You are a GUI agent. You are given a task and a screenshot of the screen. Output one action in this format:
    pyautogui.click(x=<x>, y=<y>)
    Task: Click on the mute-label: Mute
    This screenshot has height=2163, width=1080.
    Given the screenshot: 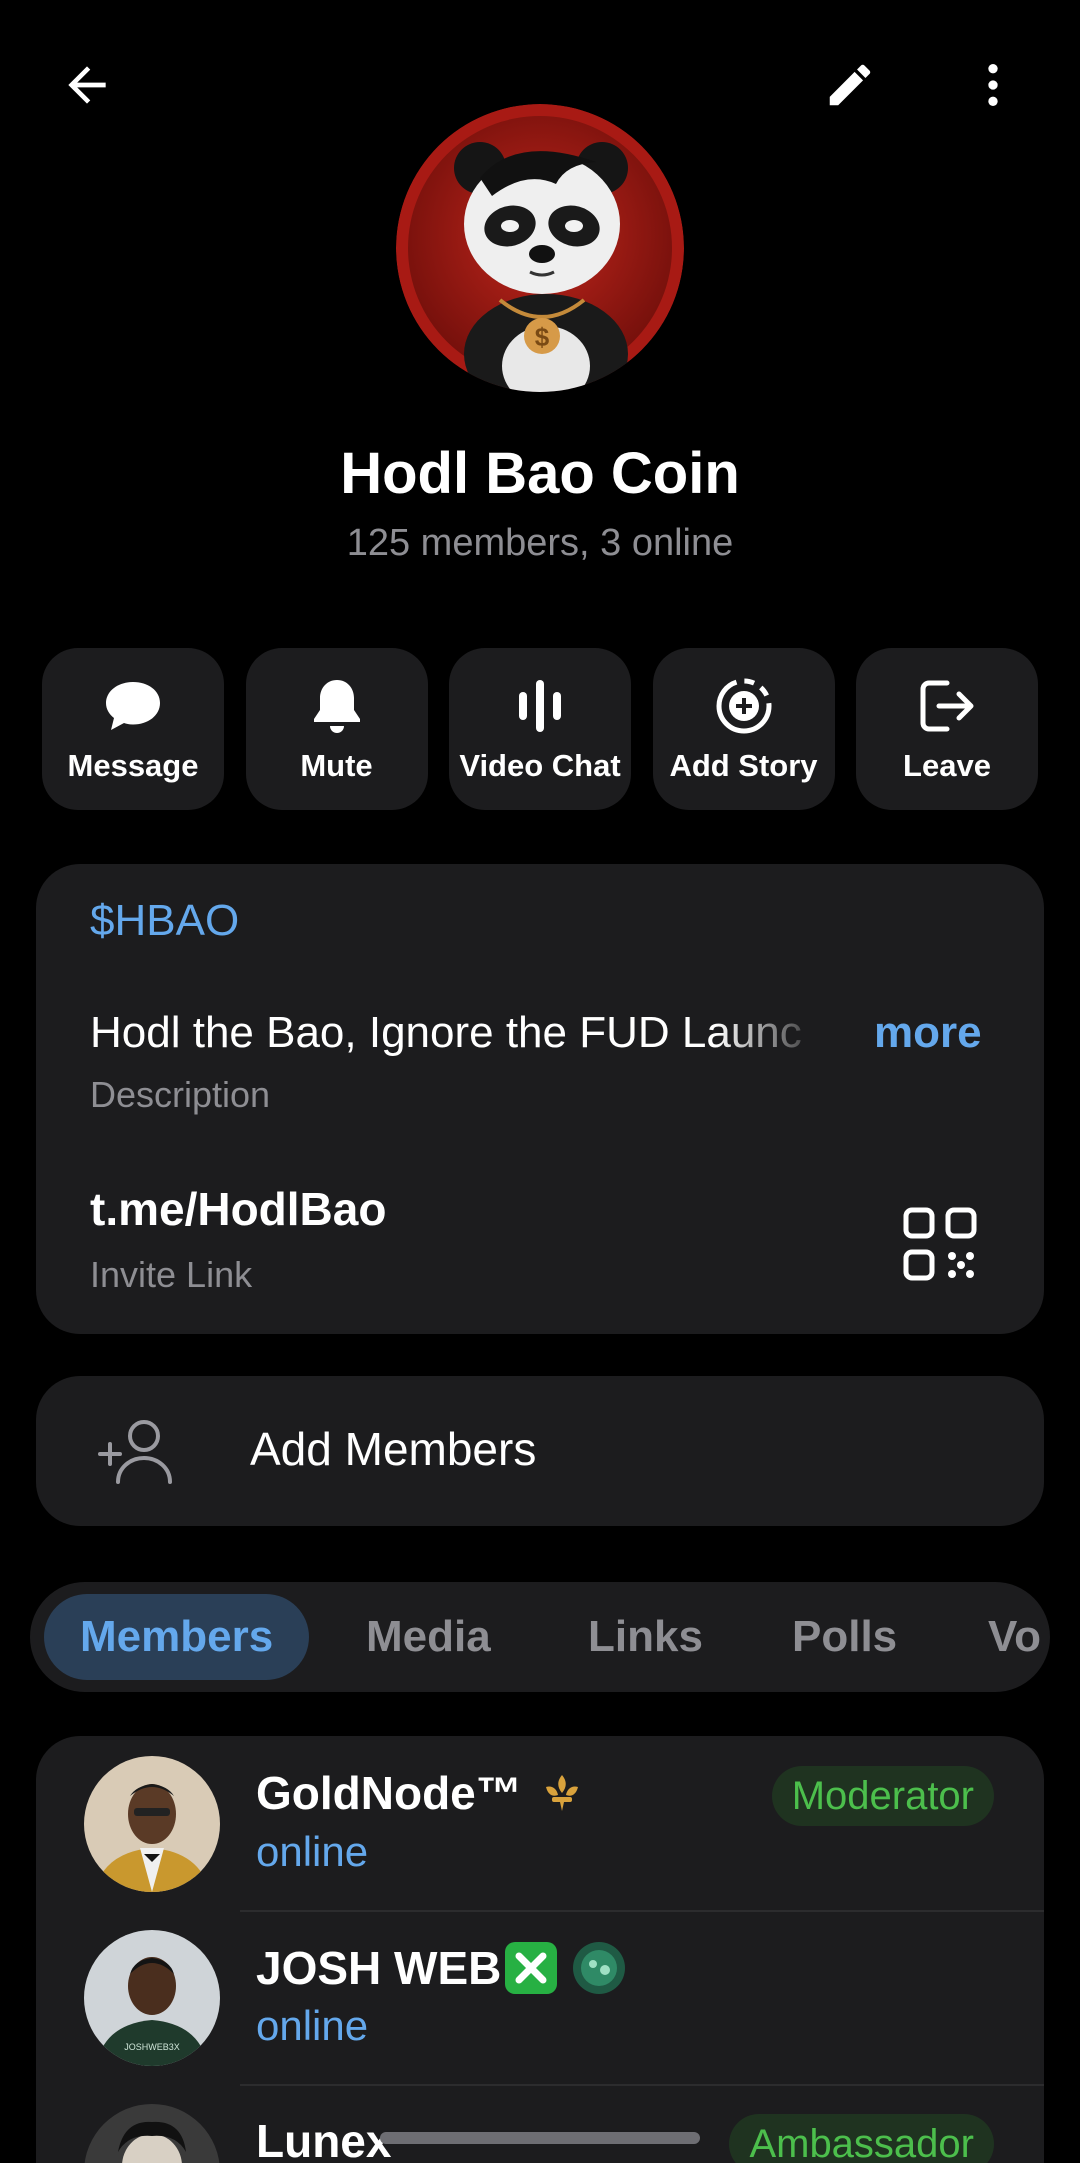 What is the action you would take?
    pyautogui.click(x=336, y=765)
    